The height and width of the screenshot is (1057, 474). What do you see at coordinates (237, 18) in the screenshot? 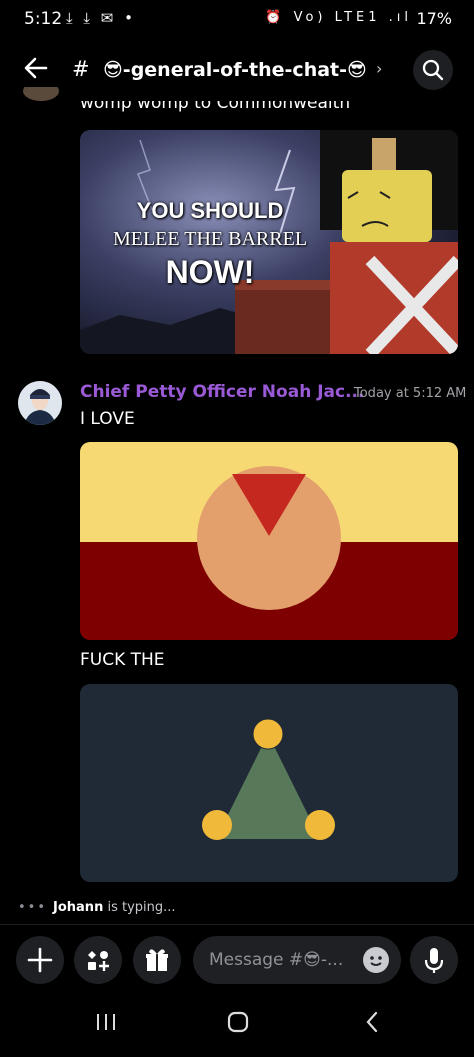
I see `status-bar: 5:12 ⤓ ⤓ ✉ • ⏰ Vo) LTE1 .ıl 17%` at bounding box center [237, 18].